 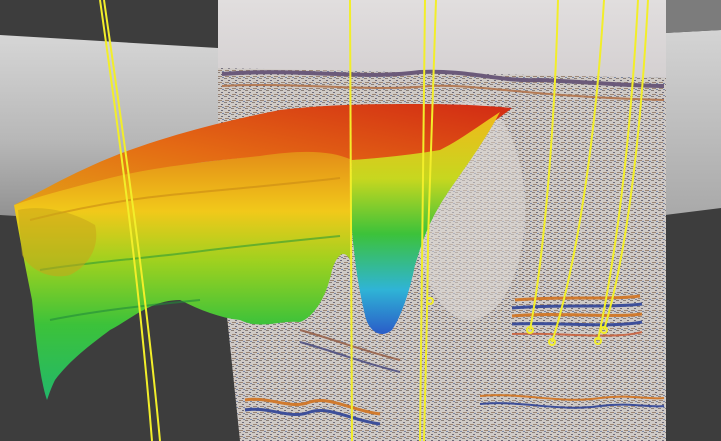 What do you see at coordinates (693, 16) in the screenshot?
I see `background-ceiling-right` at bounding box center [693, 16].